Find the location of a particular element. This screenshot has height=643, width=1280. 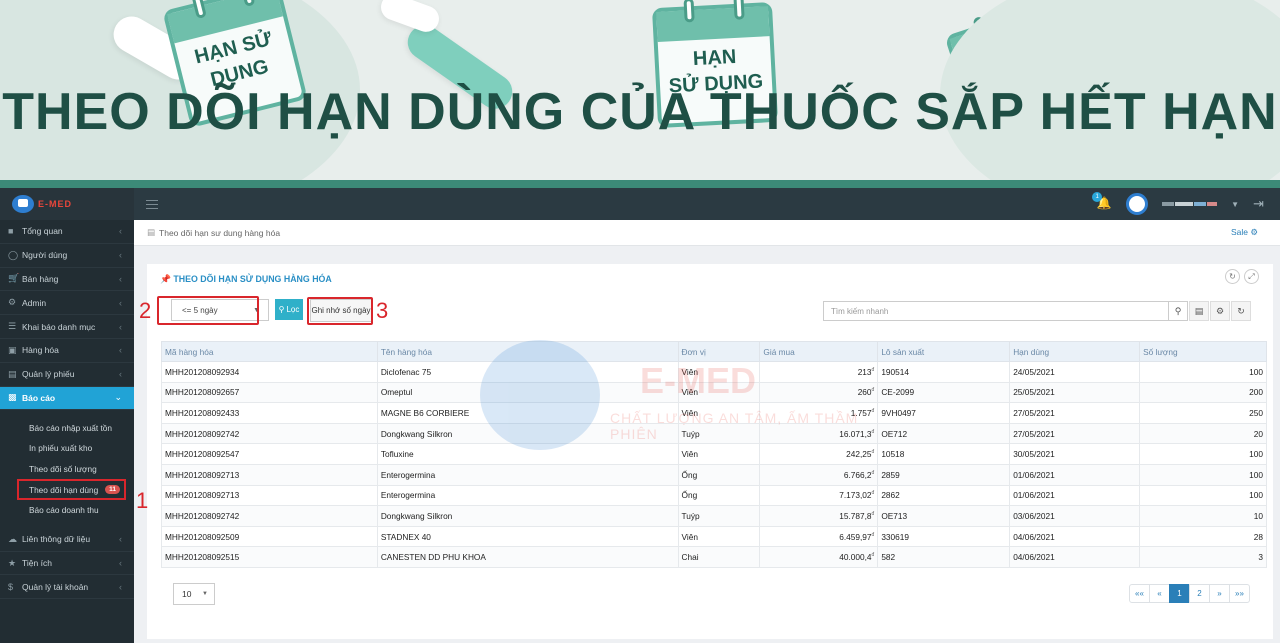

chart-icon: ▩ is located at coordinates (12, 397).